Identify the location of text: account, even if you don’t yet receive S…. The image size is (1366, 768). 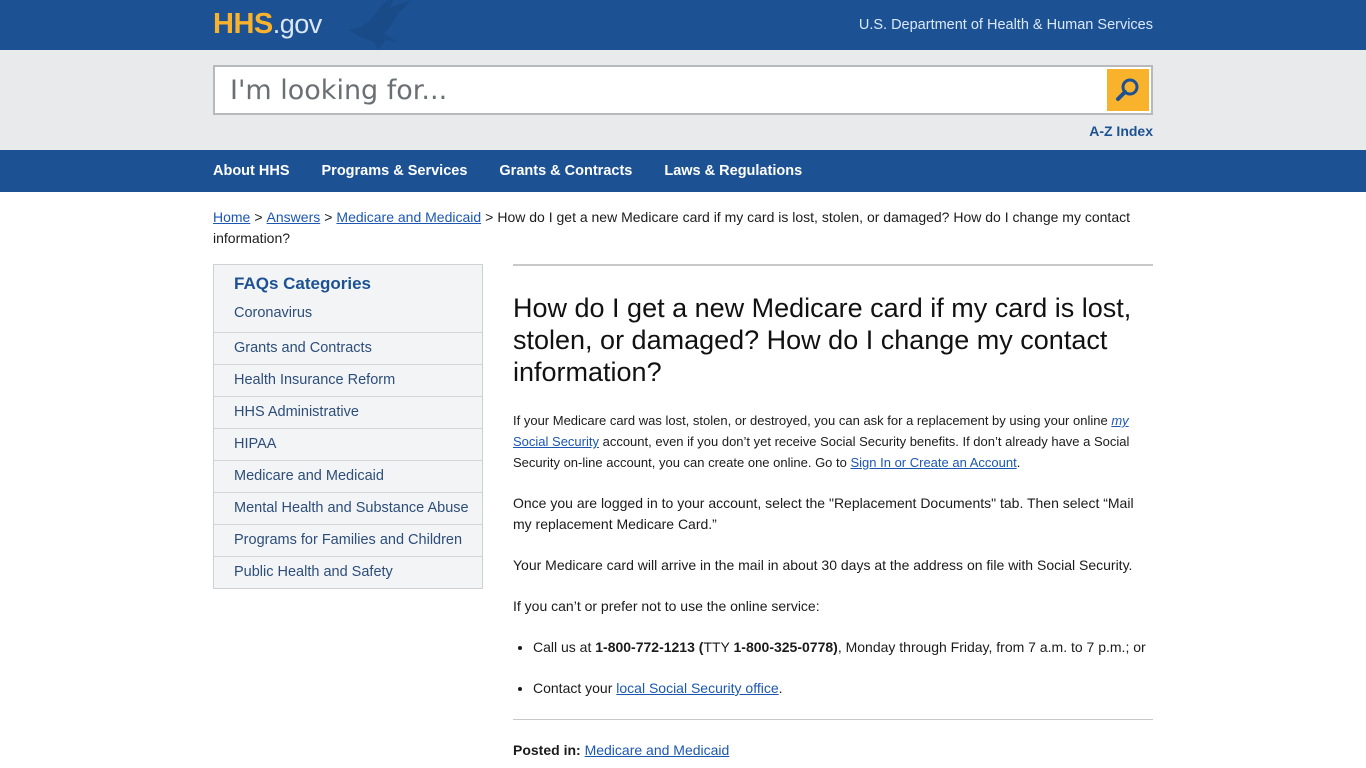
(821, 452).